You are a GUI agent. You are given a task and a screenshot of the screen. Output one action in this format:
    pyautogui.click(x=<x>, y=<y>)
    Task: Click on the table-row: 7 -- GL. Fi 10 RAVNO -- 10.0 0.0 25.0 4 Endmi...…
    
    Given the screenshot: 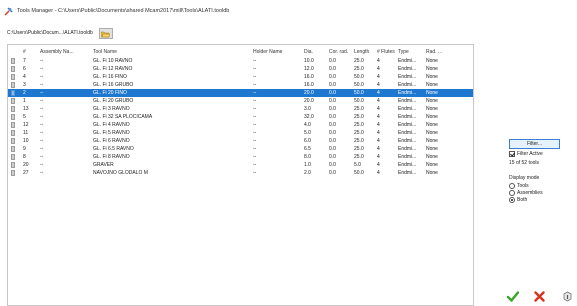 What is the action you would take?
    pyautogui.click(x=240, y=61)
    